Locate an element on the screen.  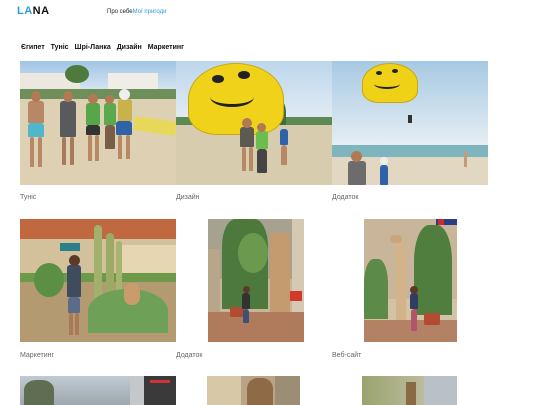
category-tunisia: Туніс is located at coordinates (60, 47).